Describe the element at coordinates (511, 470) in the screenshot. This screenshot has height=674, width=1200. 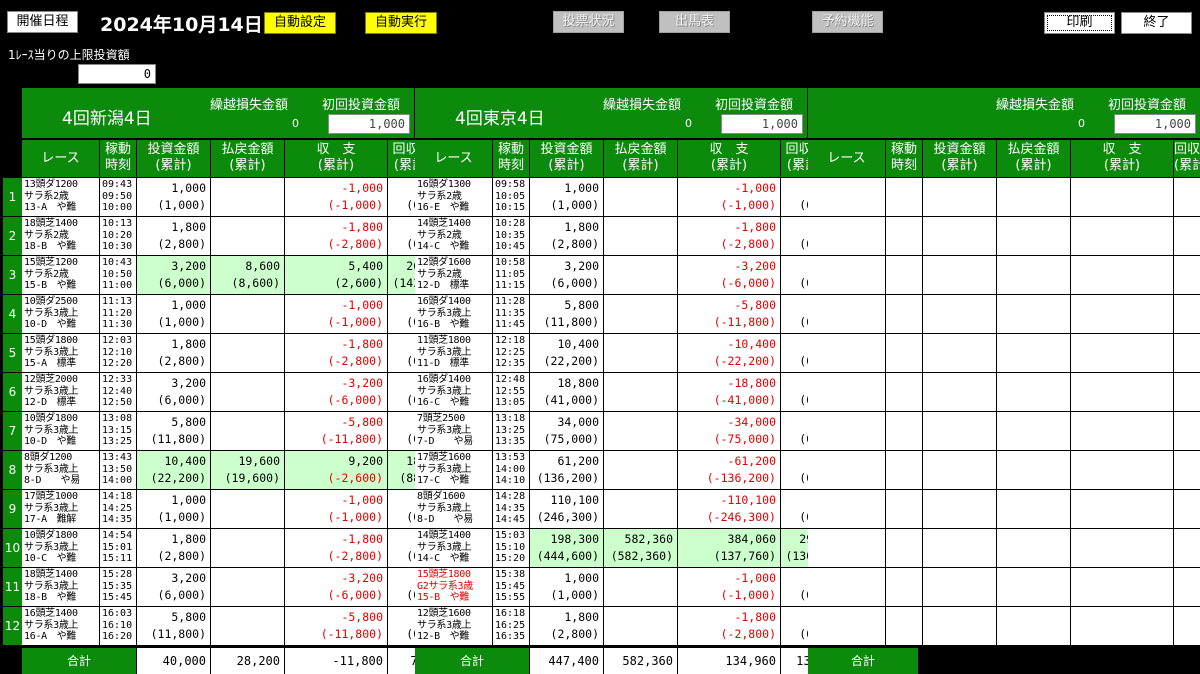
I see `grid-cell: 13:53 14:00 14:10` at that location.